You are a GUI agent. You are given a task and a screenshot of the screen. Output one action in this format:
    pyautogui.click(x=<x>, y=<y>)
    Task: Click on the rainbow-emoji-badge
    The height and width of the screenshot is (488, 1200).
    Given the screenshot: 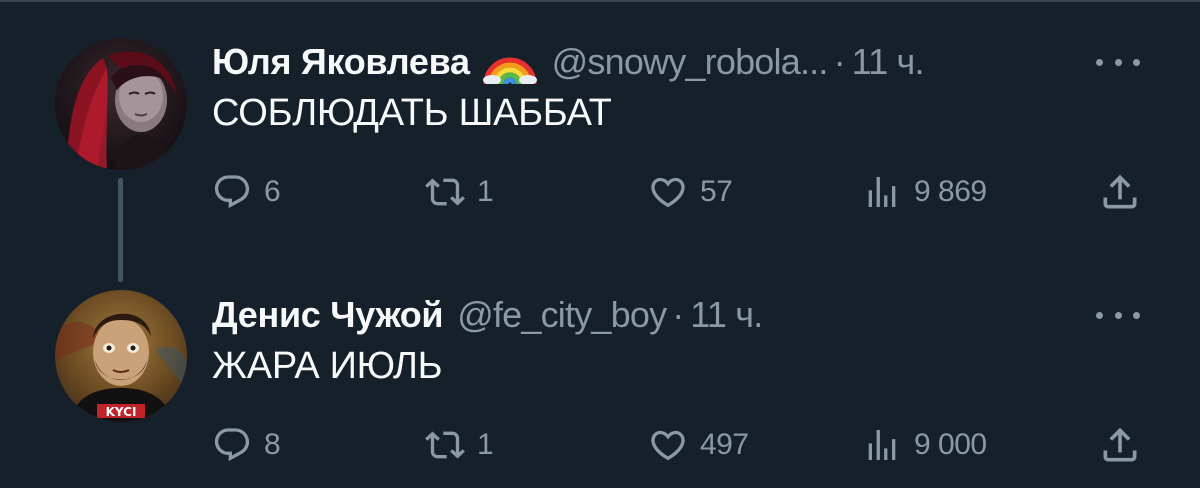 What is the action you would take?
    pyautogui.click(x=510, y=62)
    